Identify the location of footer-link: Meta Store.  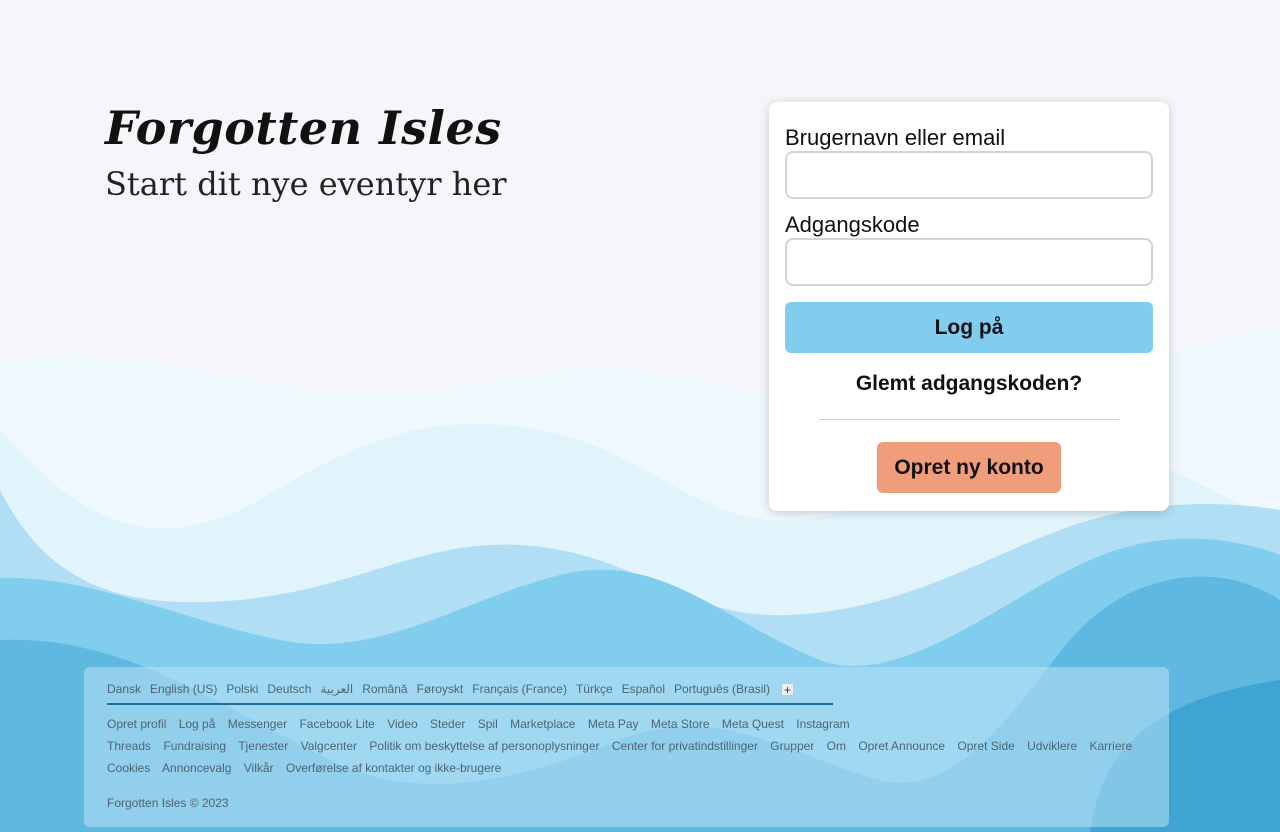
(680, 724).